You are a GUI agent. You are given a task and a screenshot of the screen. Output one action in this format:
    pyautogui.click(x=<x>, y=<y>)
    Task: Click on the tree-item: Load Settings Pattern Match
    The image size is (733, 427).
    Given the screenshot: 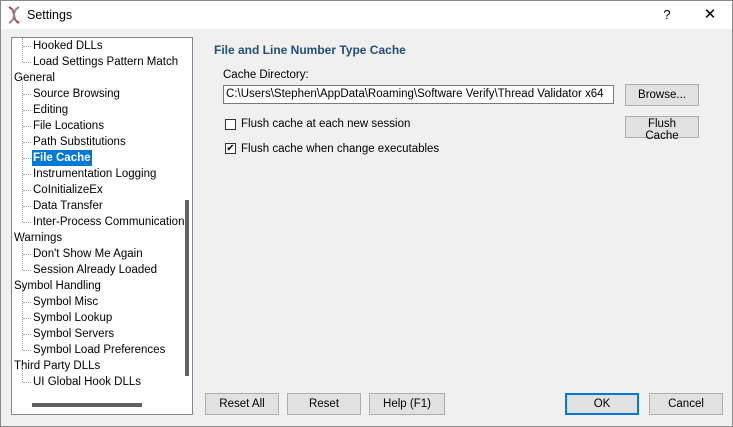 What is the action you would take?
    pyautogui.click(x=105, y=62)
    